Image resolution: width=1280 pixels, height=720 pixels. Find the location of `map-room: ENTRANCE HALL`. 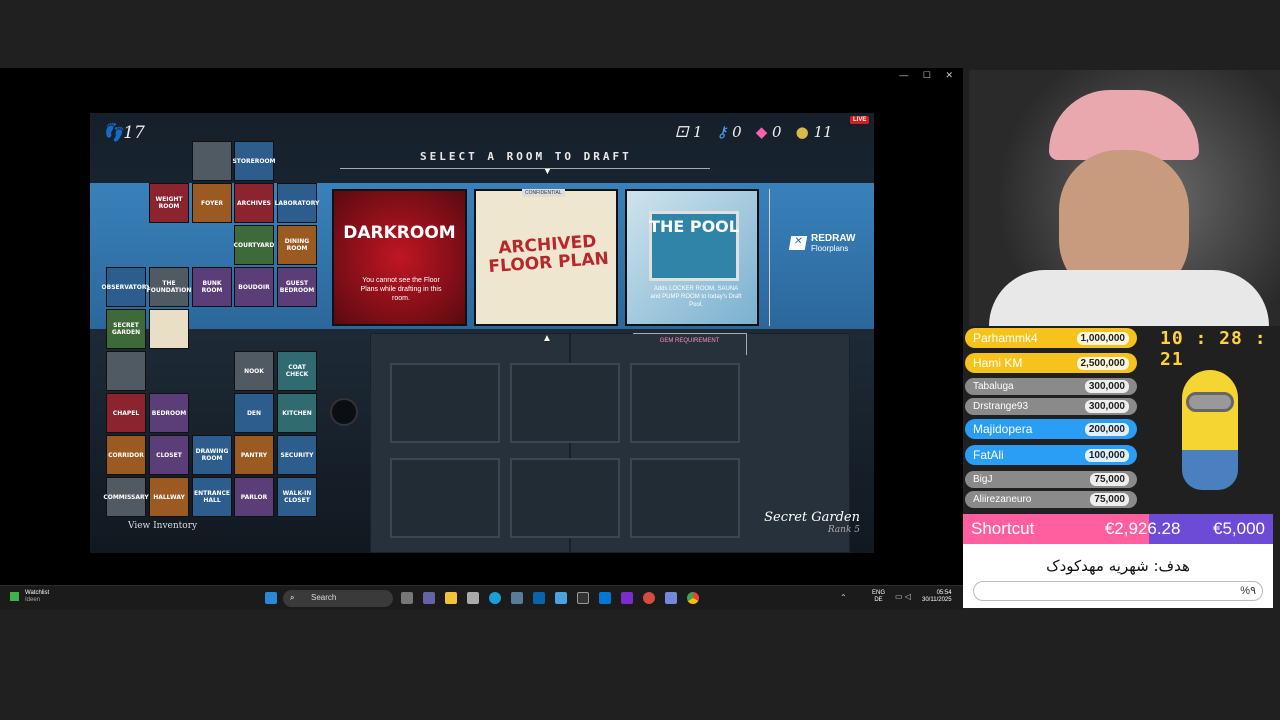

map-room: ENTRANCE HALL is located at coordinates (212, 497).